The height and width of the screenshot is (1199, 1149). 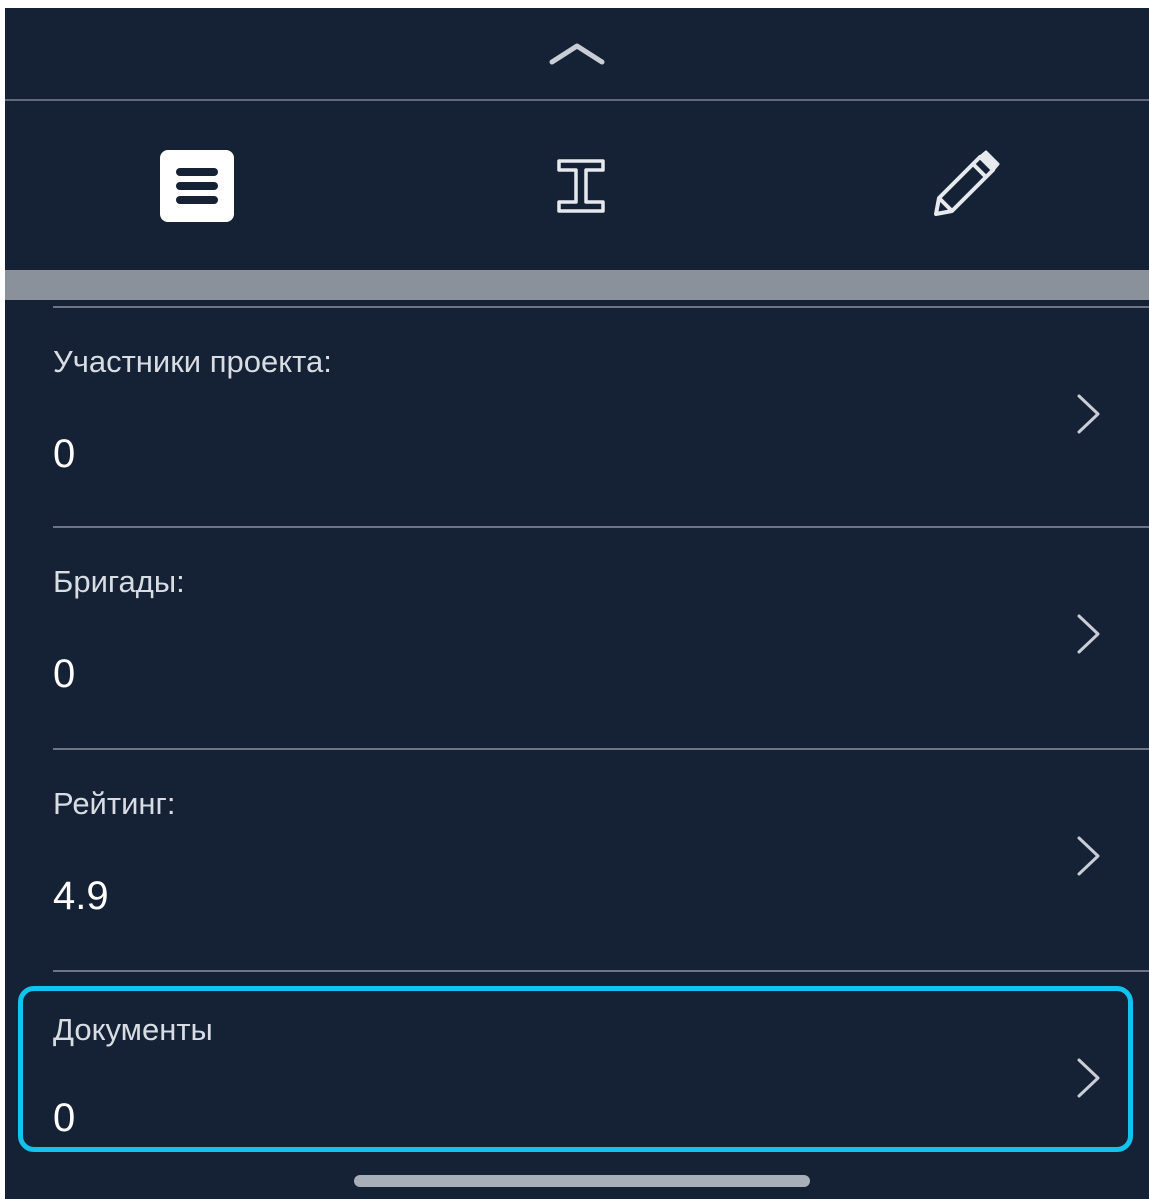 What do you see at coordinates (81, 896) in the screenshot?
I see `row-value: 4.9` at bounding box center [81, 896].